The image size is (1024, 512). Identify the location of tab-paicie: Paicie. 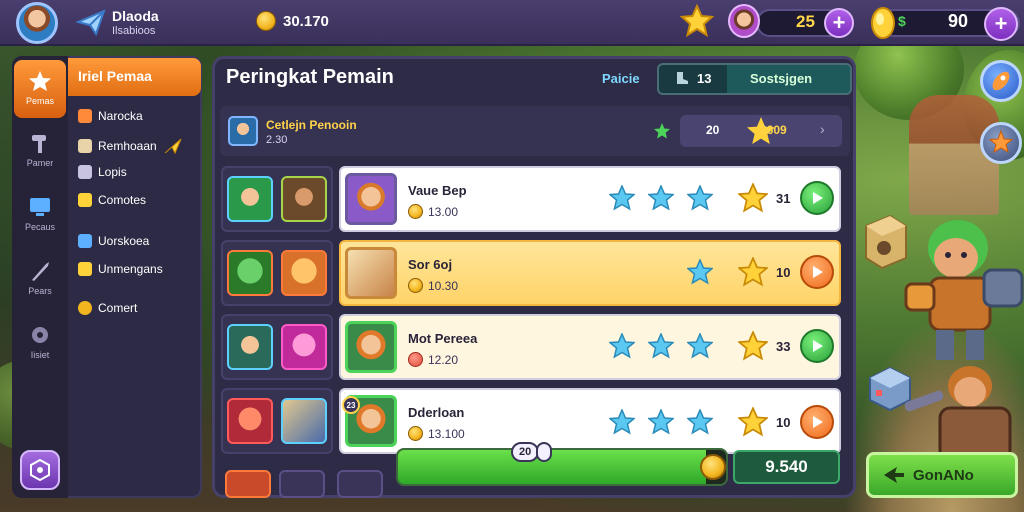
(621, 78).